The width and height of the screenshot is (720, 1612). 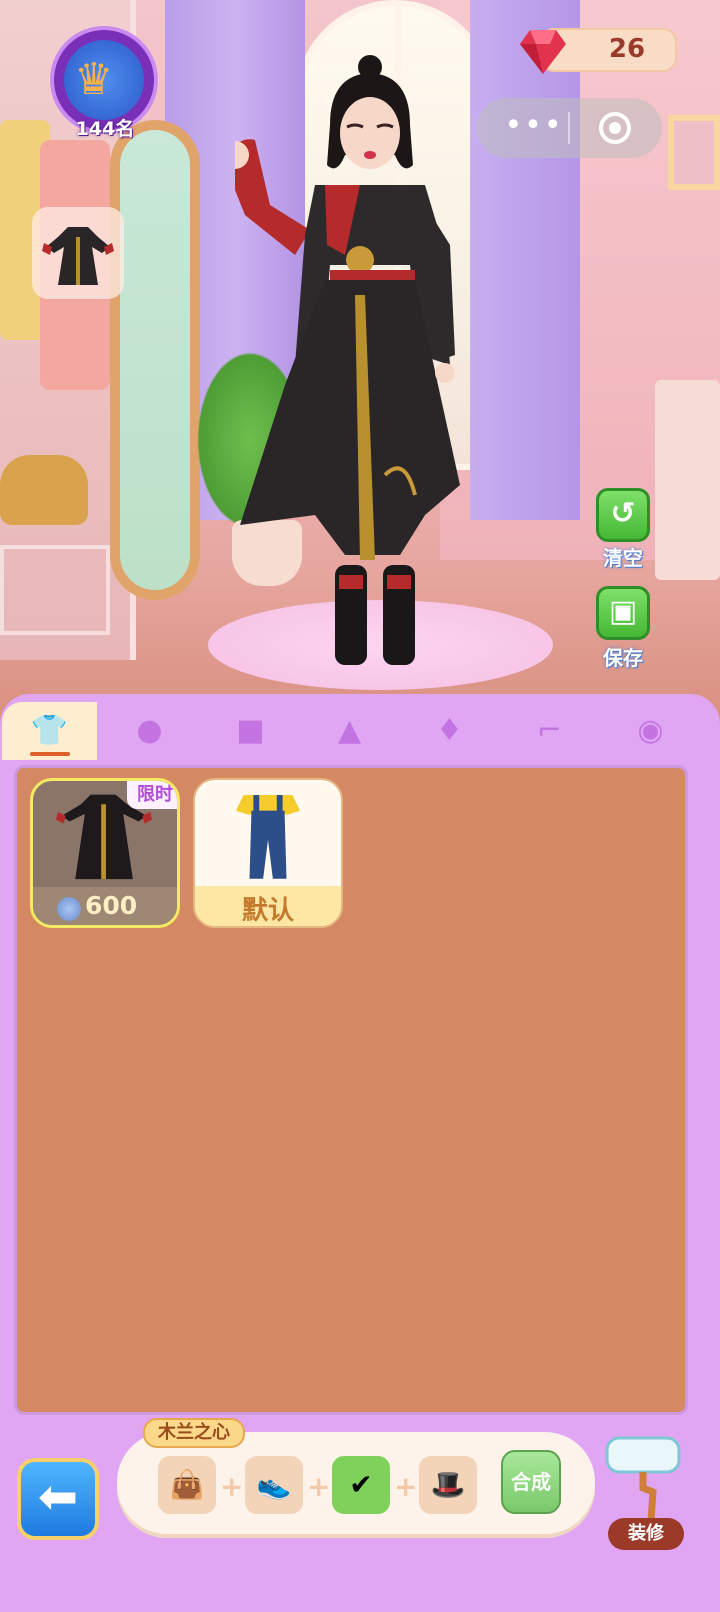 I want to click on tab-top: ■, so click(x=250, y=731).